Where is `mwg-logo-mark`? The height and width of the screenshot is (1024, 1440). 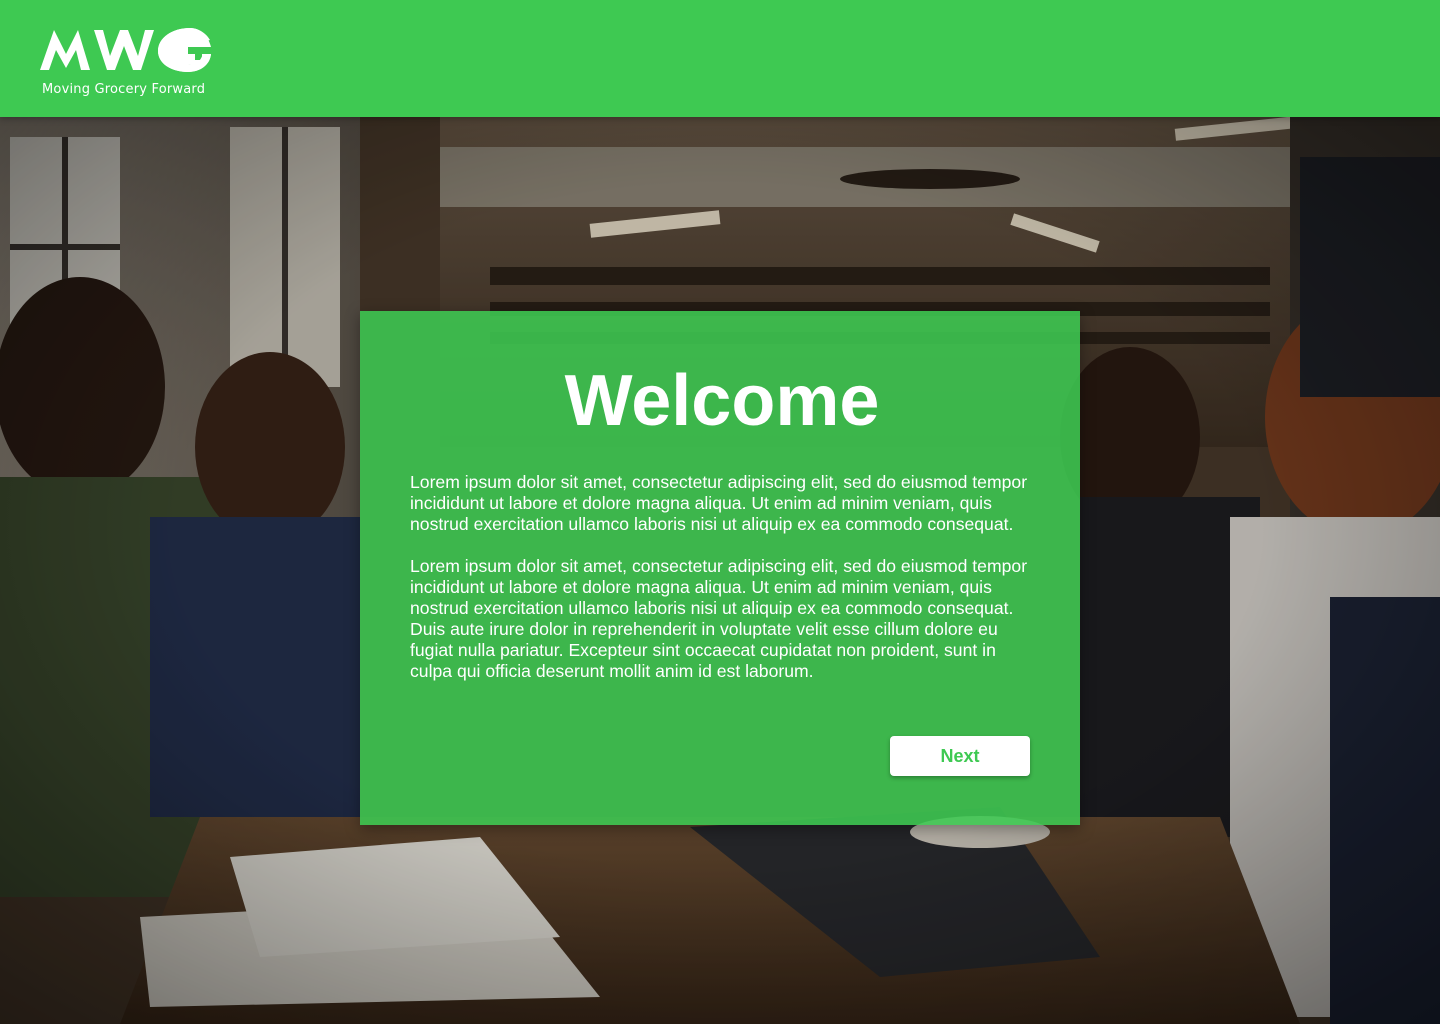 mwg-logo-mark is located at coordinates (125, 50).